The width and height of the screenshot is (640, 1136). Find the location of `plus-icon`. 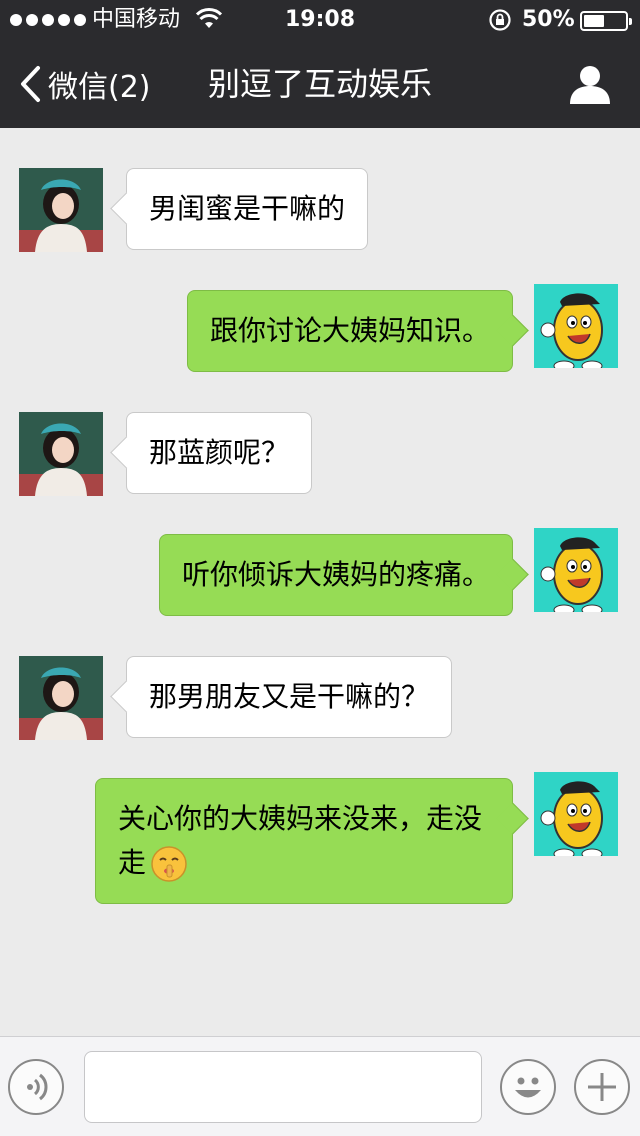

plus-icon is located at coordinates (602, 1087).